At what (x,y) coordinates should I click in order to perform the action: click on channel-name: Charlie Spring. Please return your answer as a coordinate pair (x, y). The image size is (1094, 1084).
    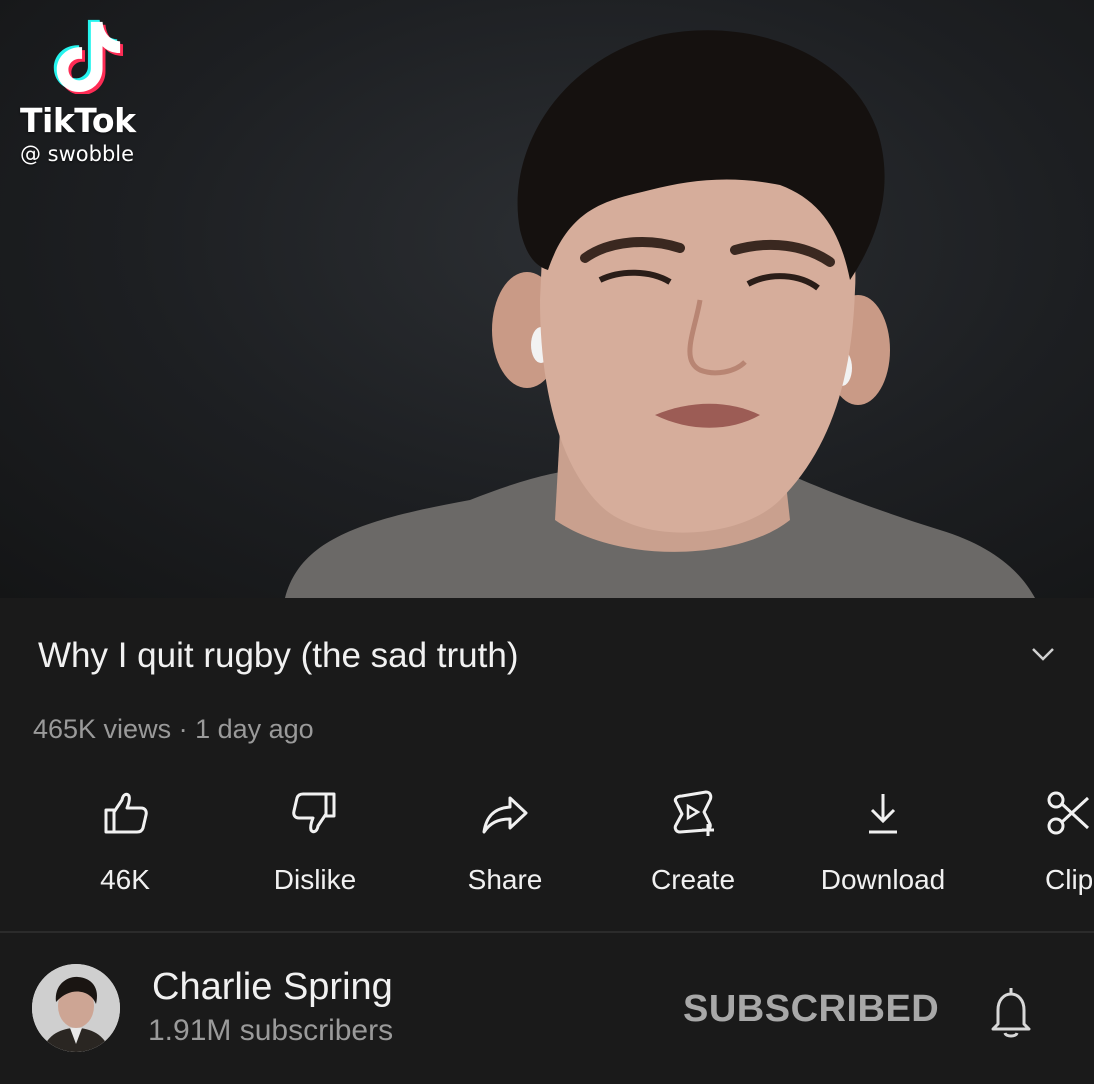
    Looking at the image, I should click on (272, 987).